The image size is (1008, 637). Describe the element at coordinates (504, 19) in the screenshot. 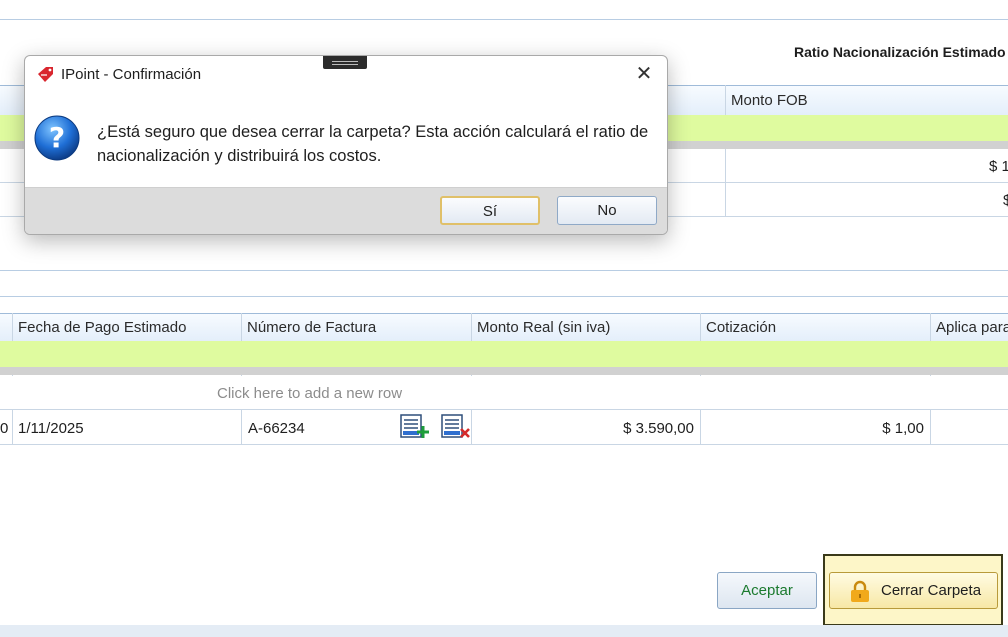

I see `top-divider` at that location.